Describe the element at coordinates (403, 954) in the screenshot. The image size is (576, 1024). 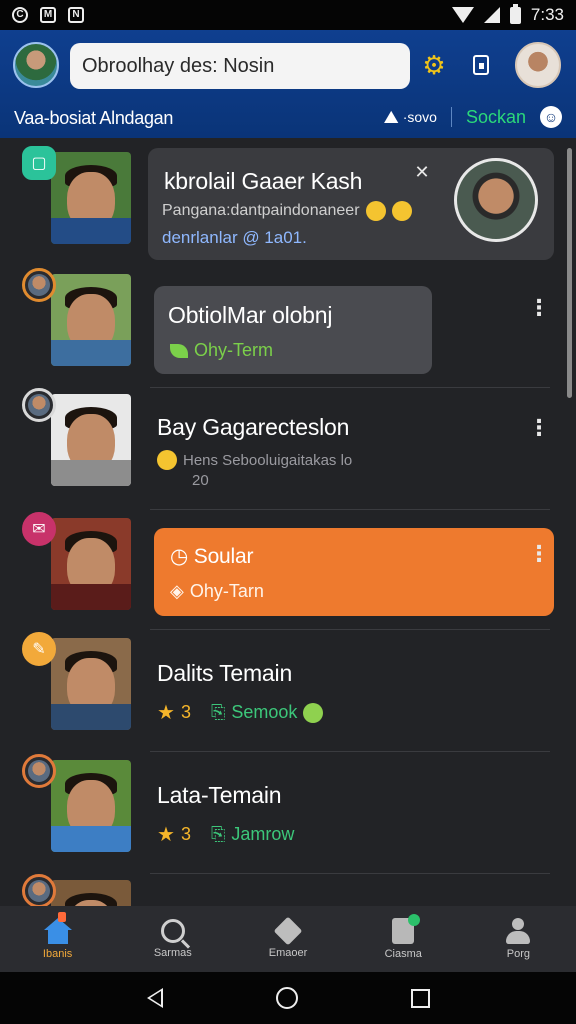
I see `nav-label: Ciasma` at that location.